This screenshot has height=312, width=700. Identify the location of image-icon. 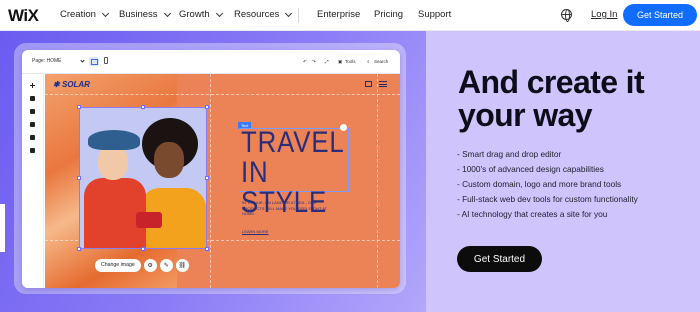
(32, 150).